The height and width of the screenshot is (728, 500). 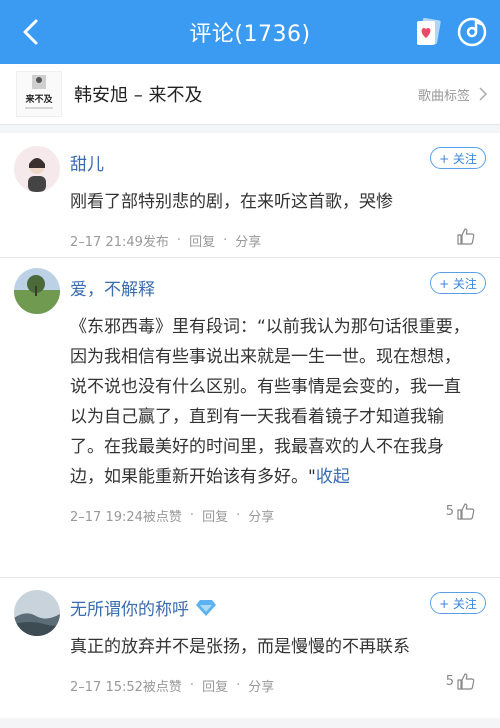 I want to click on chevron-right-icon, so click(x=483, y=94).